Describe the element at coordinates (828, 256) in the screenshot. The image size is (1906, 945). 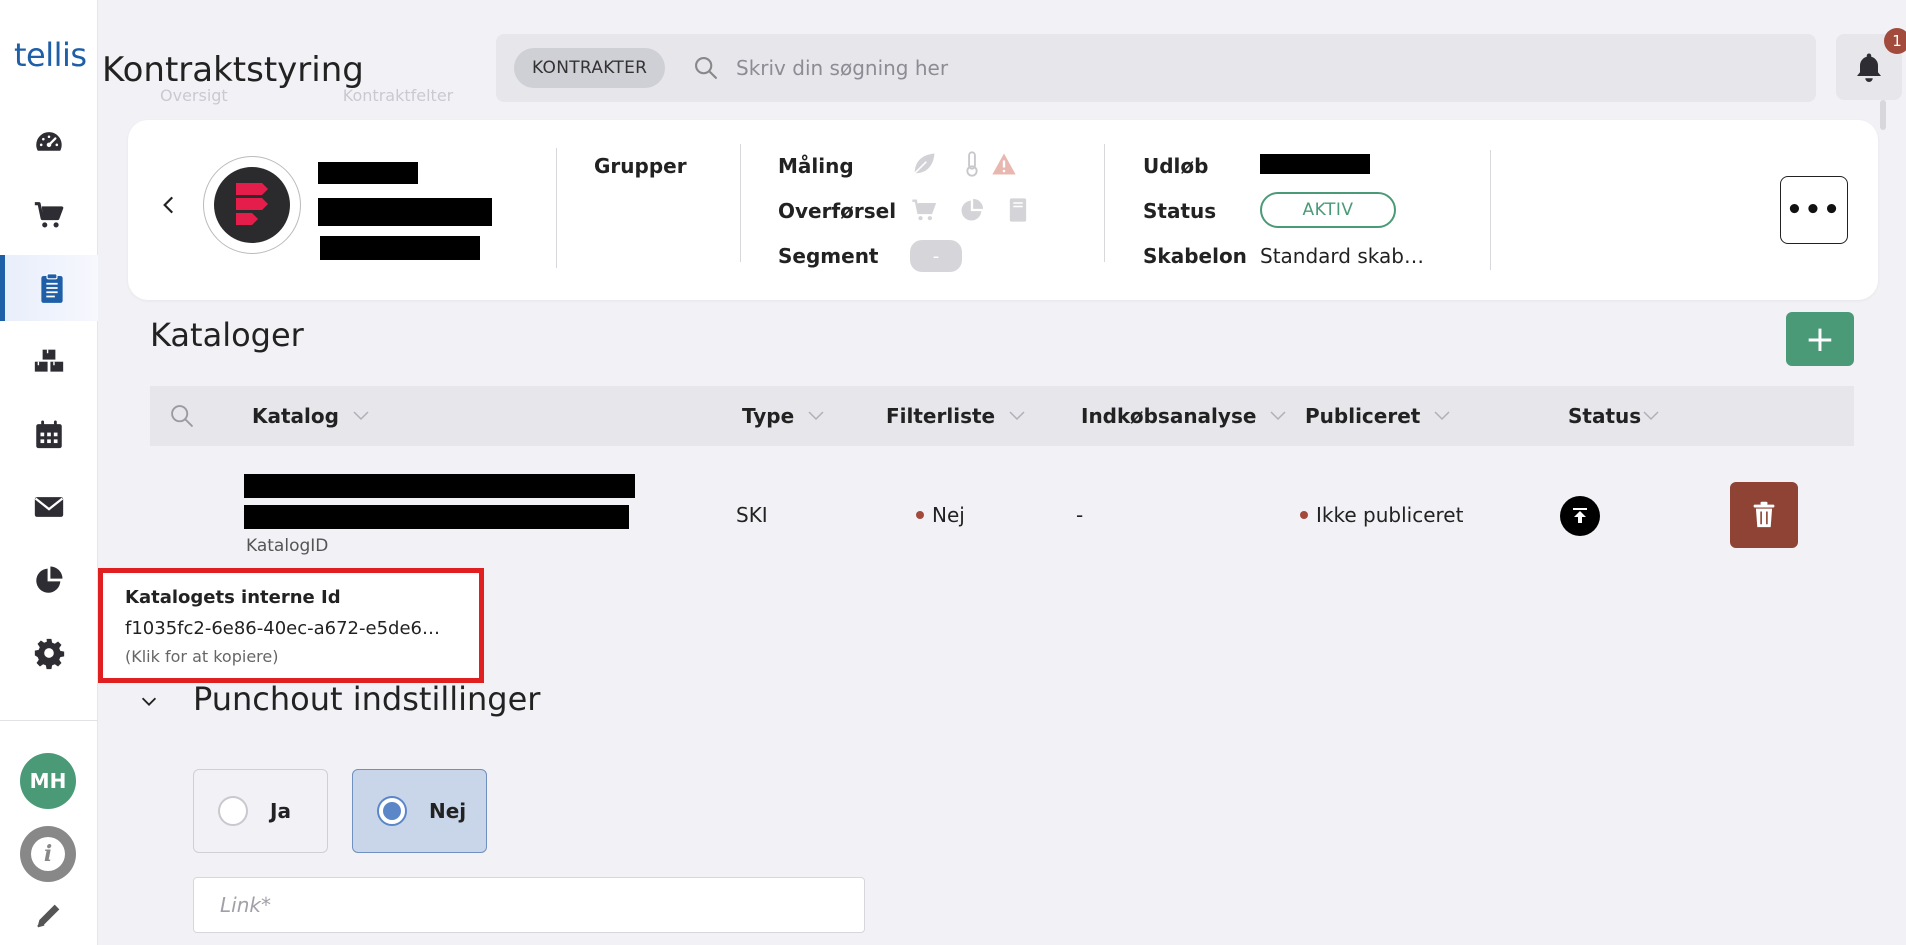
I see `segment-label: Segment` at that location.